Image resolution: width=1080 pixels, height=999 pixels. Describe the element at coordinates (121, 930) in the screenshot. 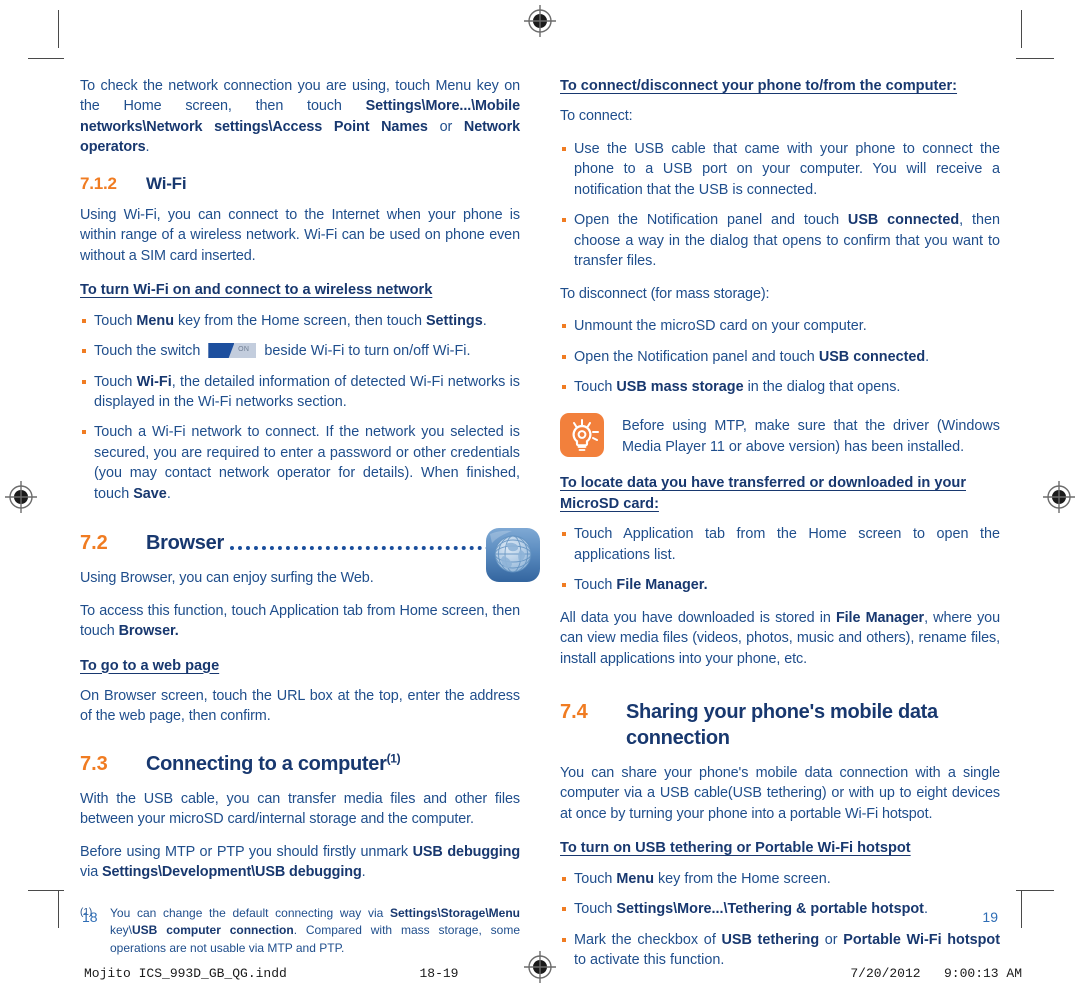

I see `footnote-mid1: key\` at that location.